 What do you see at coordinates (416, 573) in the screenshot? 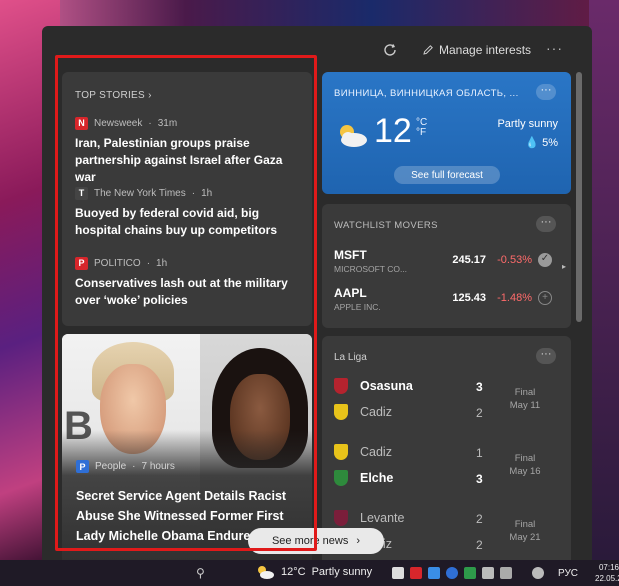
I see `antivirus-icon` at bounding box center [416, 573].